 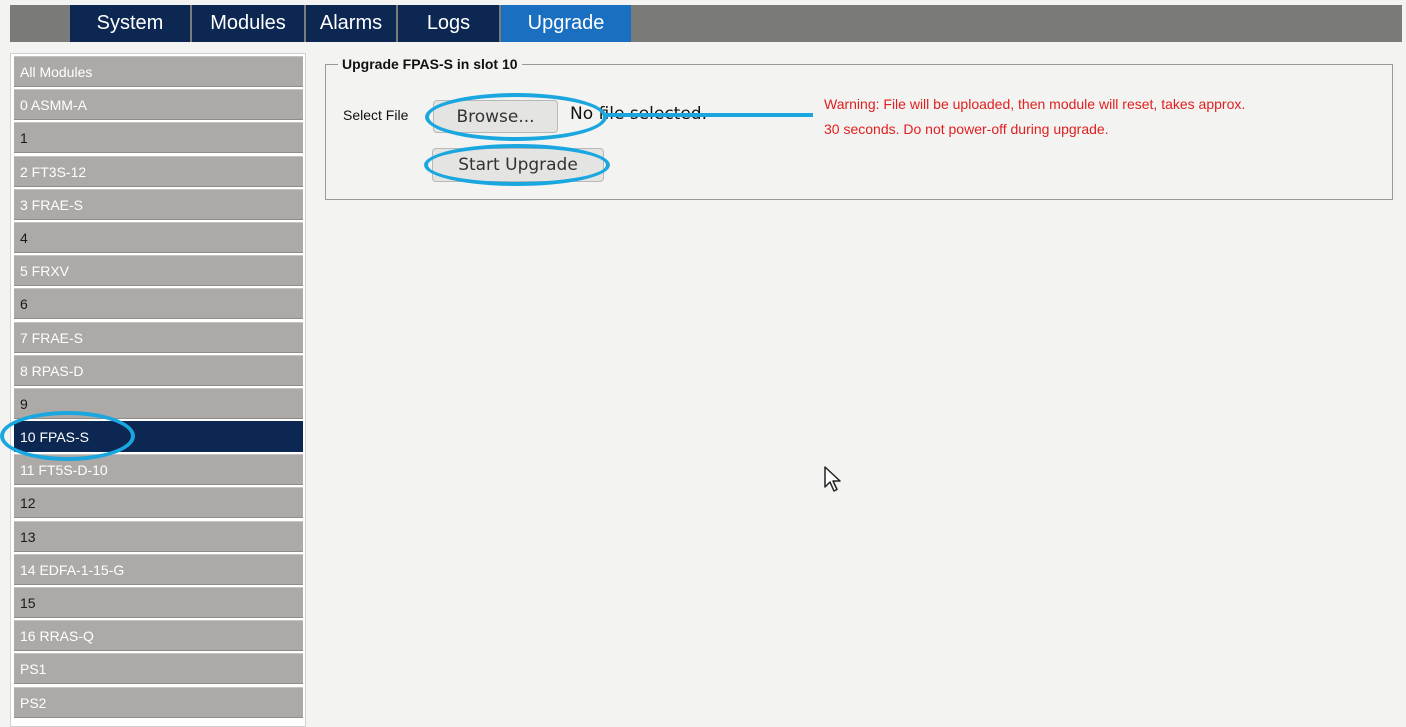 What do you see at coordinates (158, 702) in the screenshot?
I see `sidebar-item-ps2: PS2` at bounding box center [158, 702].